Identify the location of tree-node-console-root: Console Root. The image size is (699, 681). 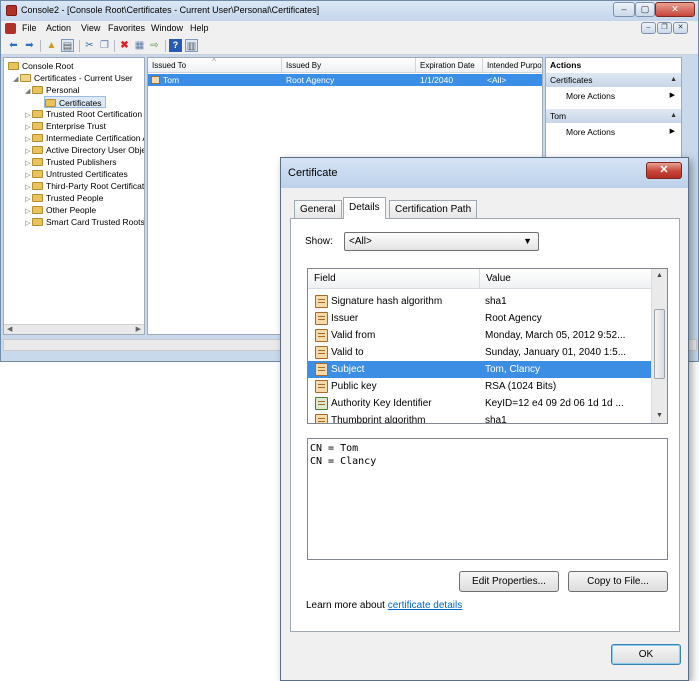
(41, 66).